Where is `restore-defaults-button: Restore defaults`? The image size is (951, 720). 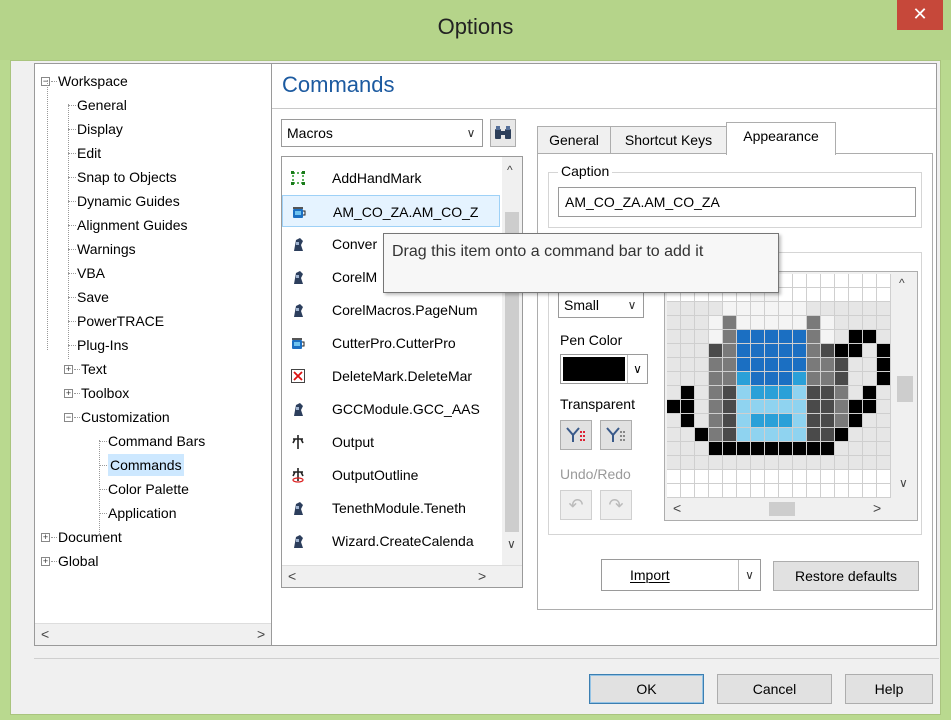
restore-defaults-button: Restore defaults is located at coordinates (846, 576).